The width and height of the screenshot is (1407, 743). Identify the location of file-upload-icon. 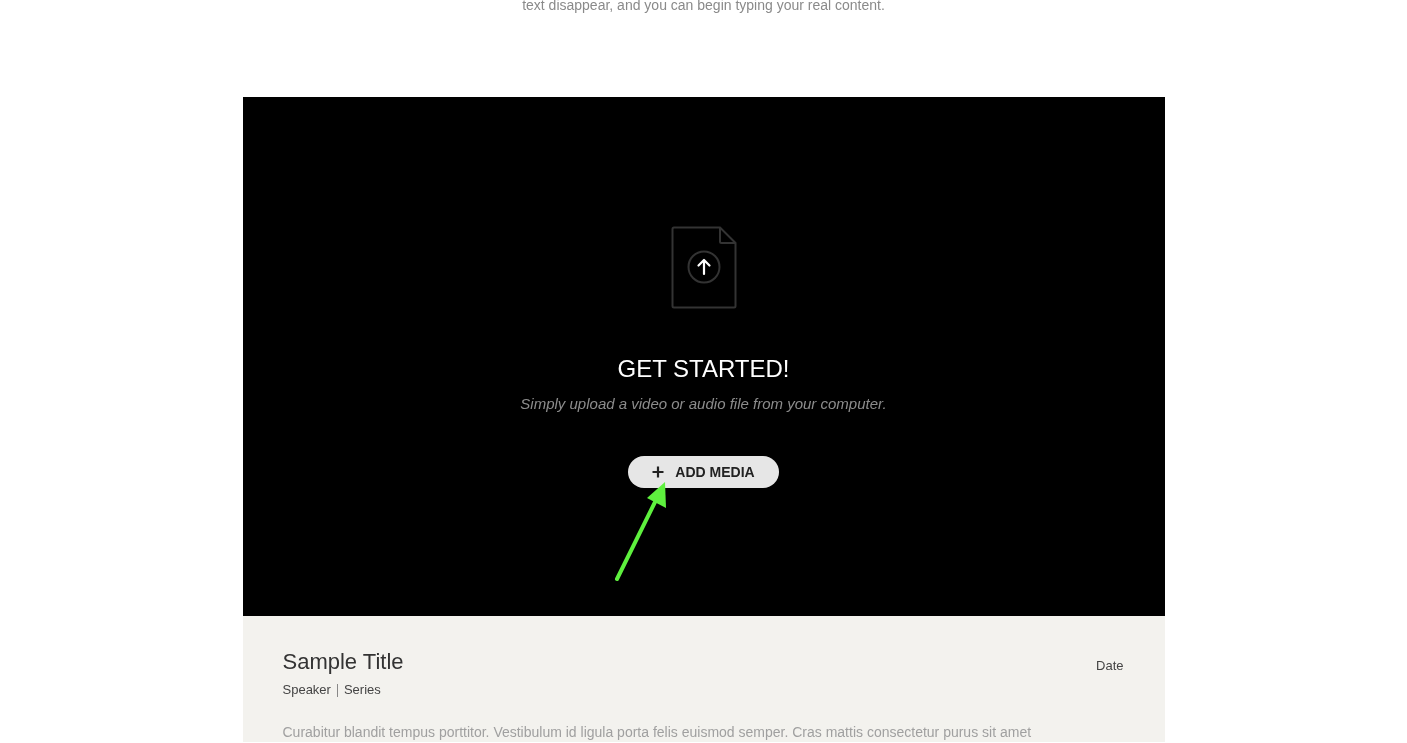
(703, 267).